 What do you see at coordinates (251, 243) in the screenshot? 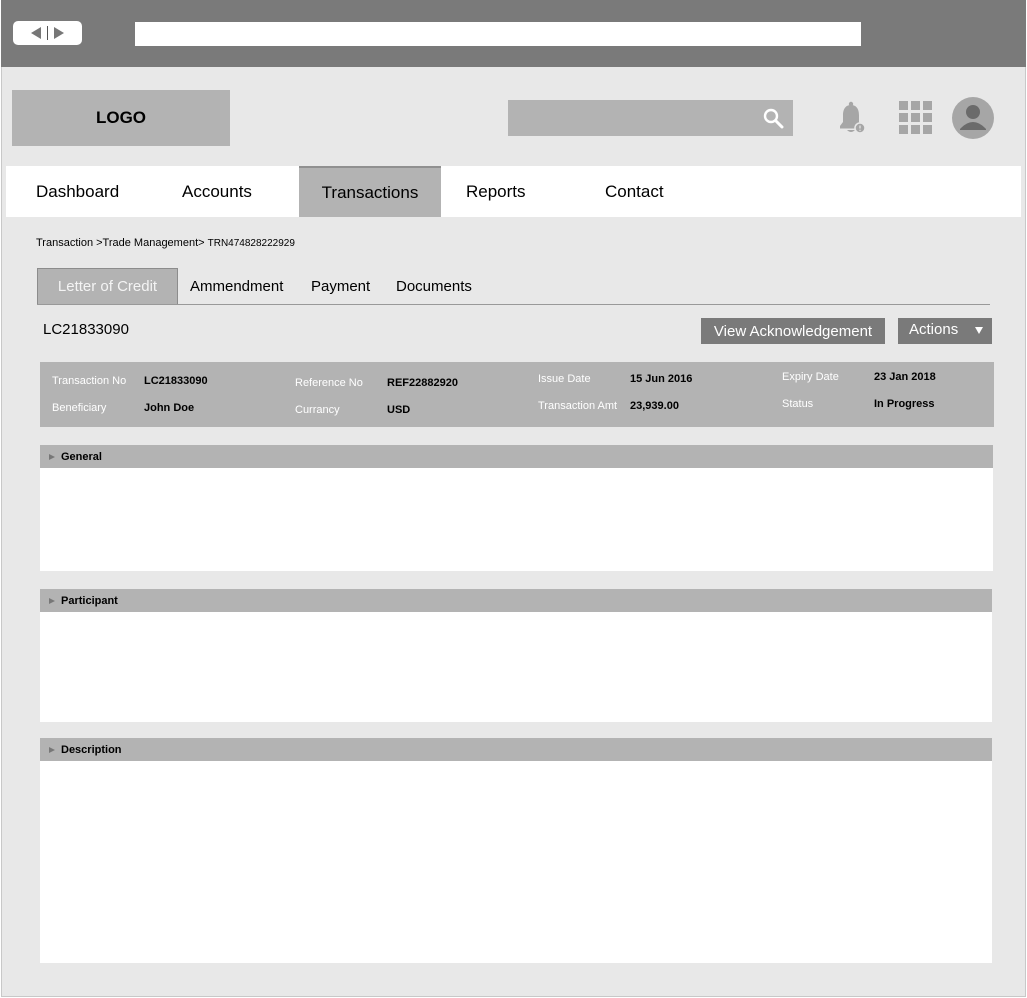
I see `breadcrumb-current: TRN474828222929` at bounding box center [251, 243].